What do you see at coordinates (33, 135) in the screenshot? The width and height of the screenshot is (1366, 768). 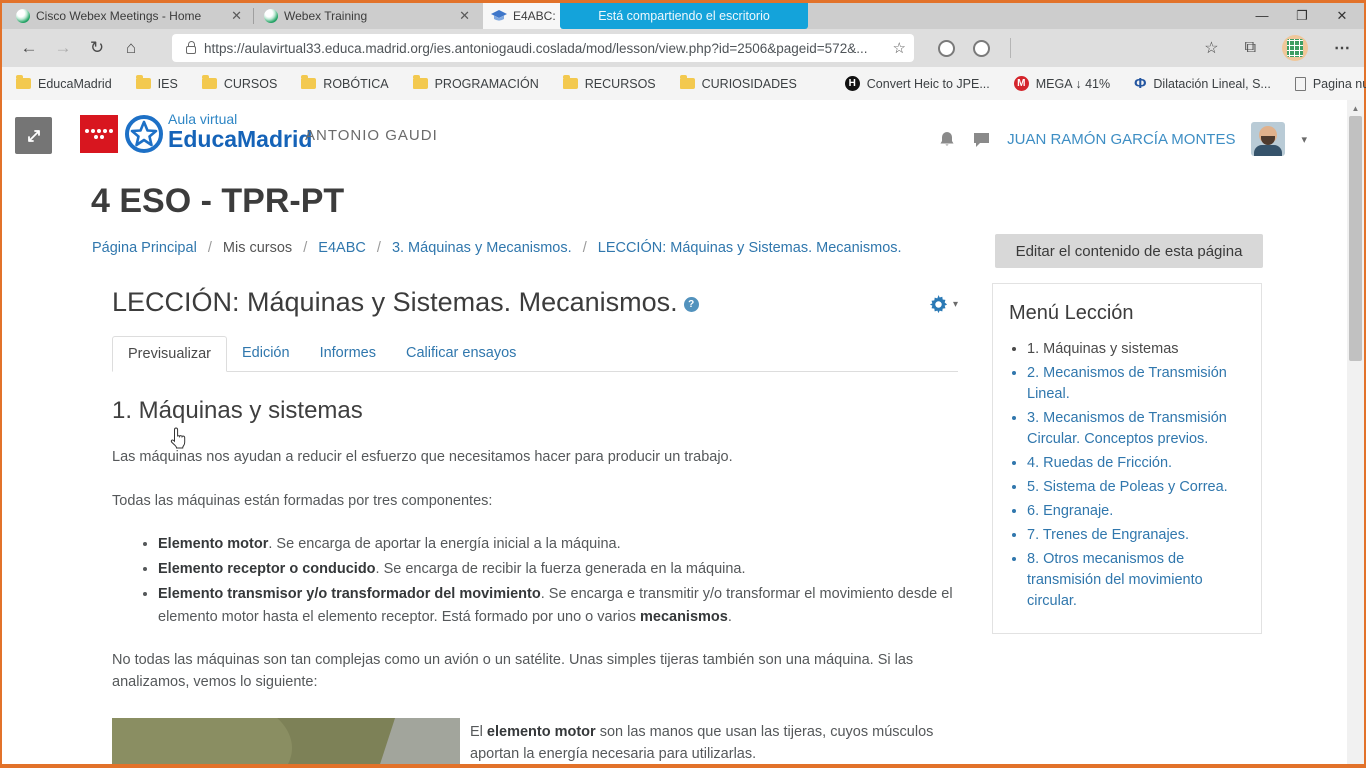 I see `fullscreen-toggle-button` at bounding box center [33, 135].